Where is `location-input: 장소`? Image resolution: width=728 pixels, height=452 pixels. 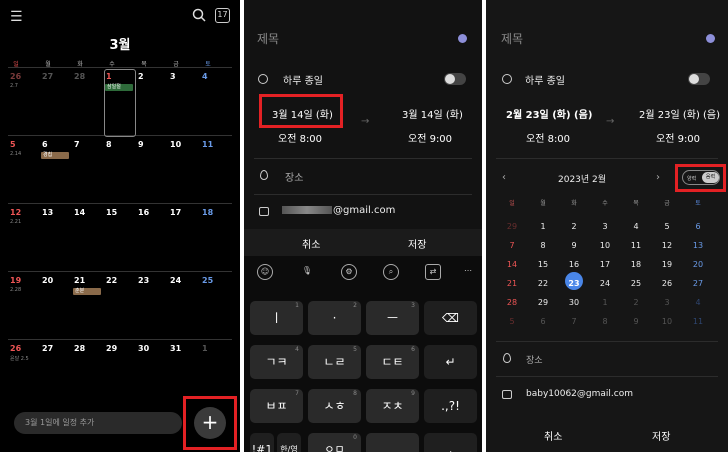 location-input: 장소 is located at coordinates (534, 359).